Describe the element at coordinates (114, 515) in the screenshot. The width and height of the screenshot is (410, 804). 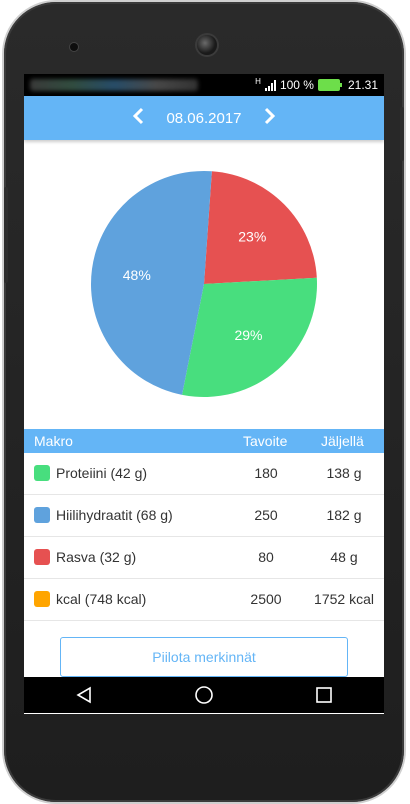
I see `row-label: Hiilihydraatit (68 g)` at that location.